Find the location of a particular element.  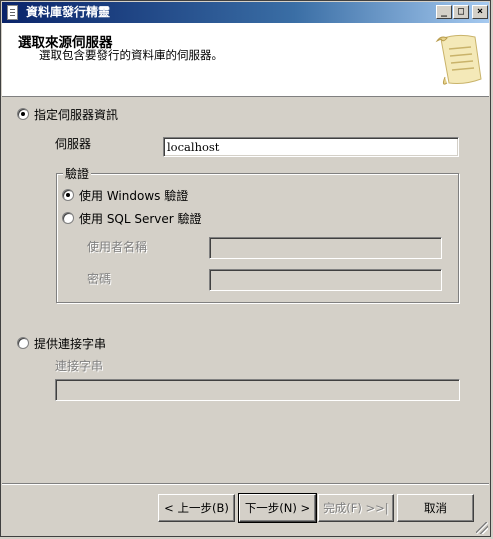

finish-button: 完成(F) >>| is located at coordinates (356, 508).